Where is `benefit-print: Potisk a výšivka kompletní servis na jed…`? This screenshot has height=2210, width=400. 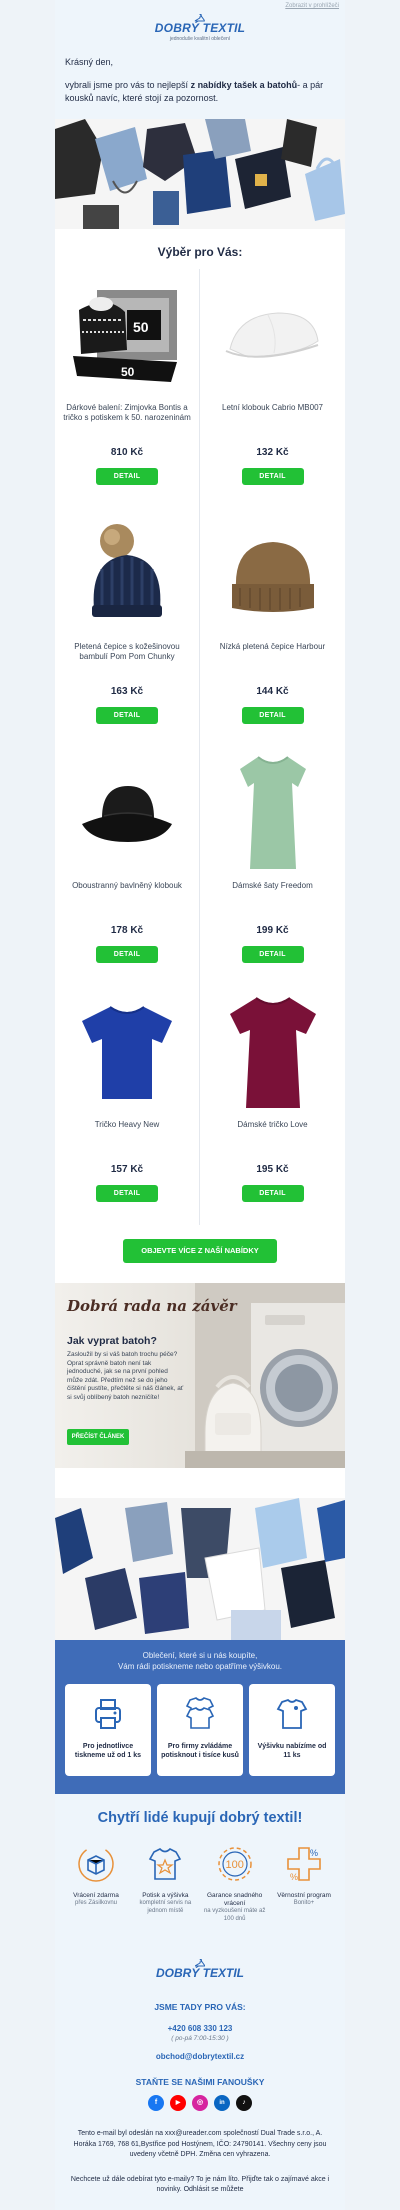 benefit-print: Potisk a výšivka kompletní servis na jed… is located at coordinates (165, 1881).